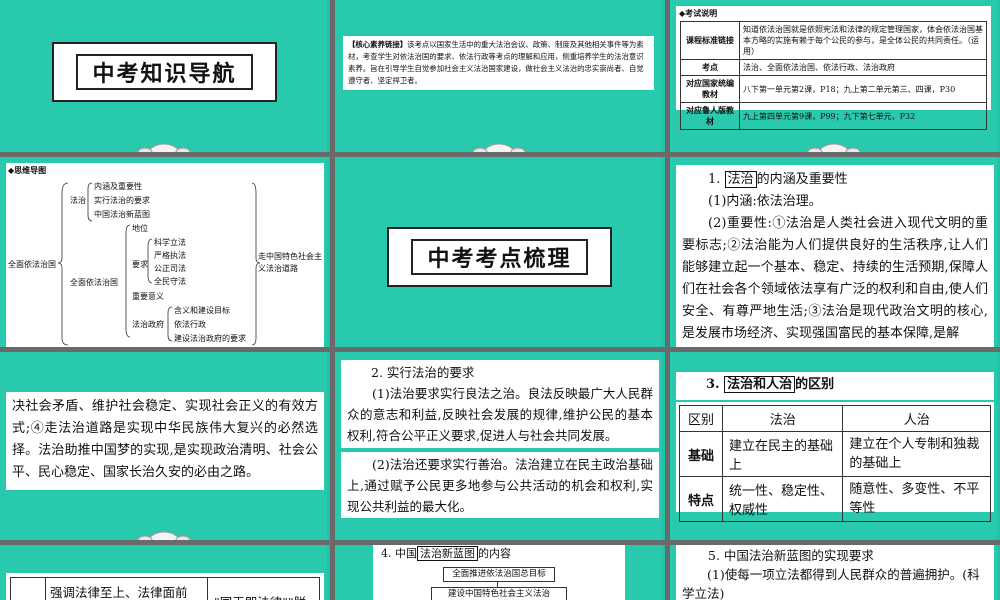 This screenshot has width=1000, height=600. I want to click on table-row: 特点 统一性、稳定性、权威性 随意性、多变性、不平等性, so click(835, 499).